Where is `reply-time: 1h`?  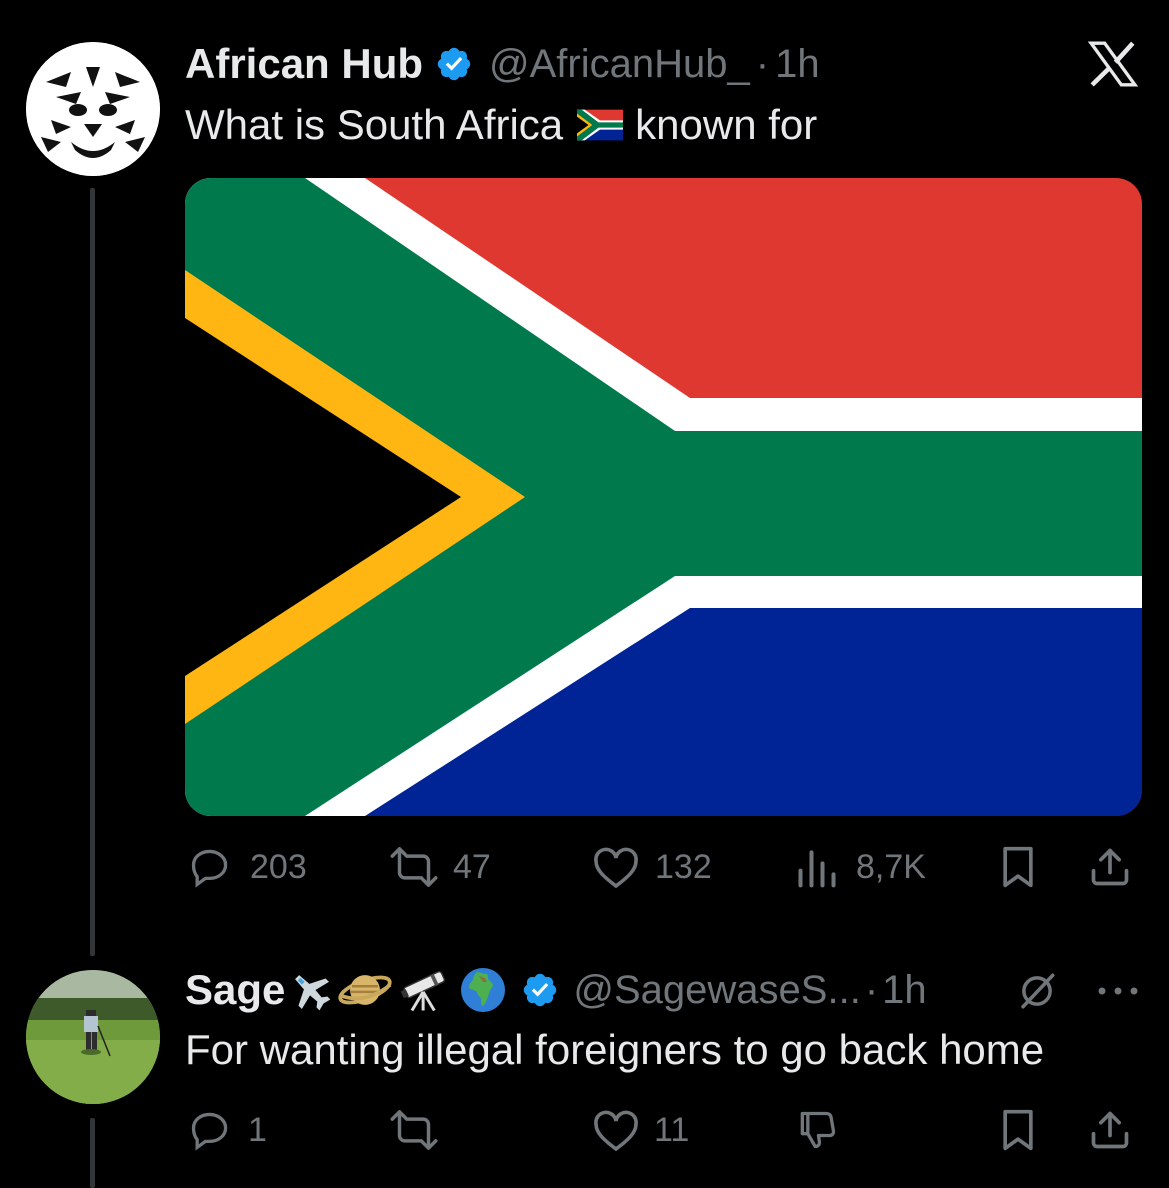 reply-time: 1h is located at coordinates (904, 990).